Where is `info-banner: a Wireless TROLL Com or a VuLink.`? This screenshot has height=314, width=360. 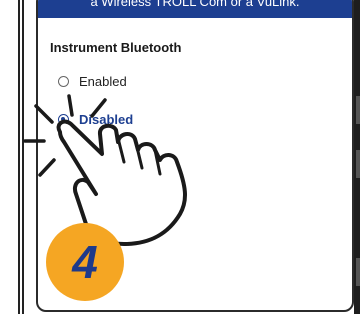 info-banner: a Wireless TROLL Com or a VuLink. is located at coordinates (195, 9).